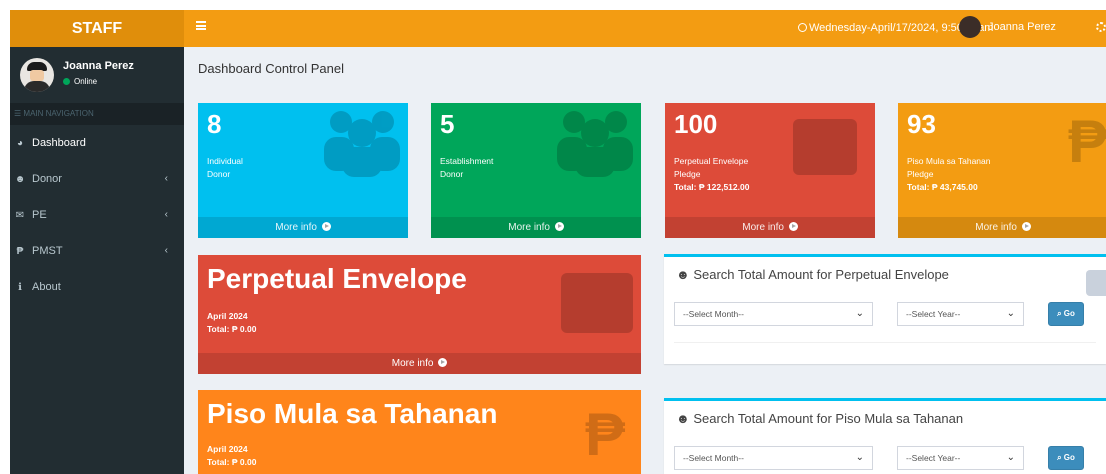 The image size is (1106, 474). What do you see at coordinates (20, 215) in the screenshot?
I see `envelope-icon: ✉` at bounding box center [20, 215].